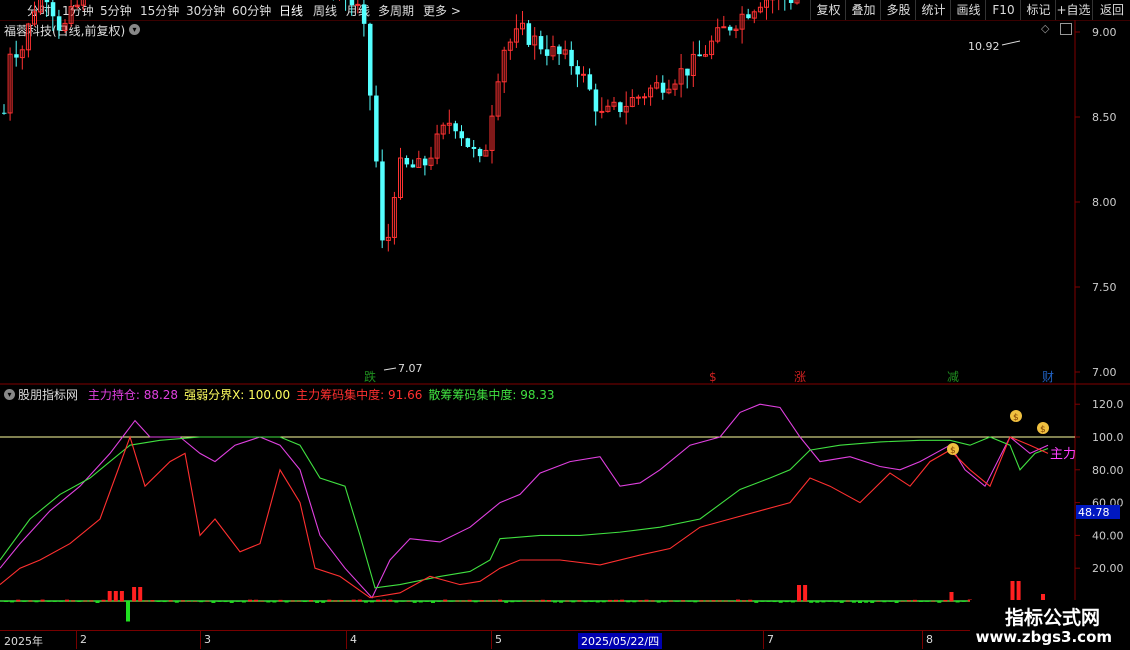  I want to click on indicator-axis-label: 80.00, so click(1108, 470).